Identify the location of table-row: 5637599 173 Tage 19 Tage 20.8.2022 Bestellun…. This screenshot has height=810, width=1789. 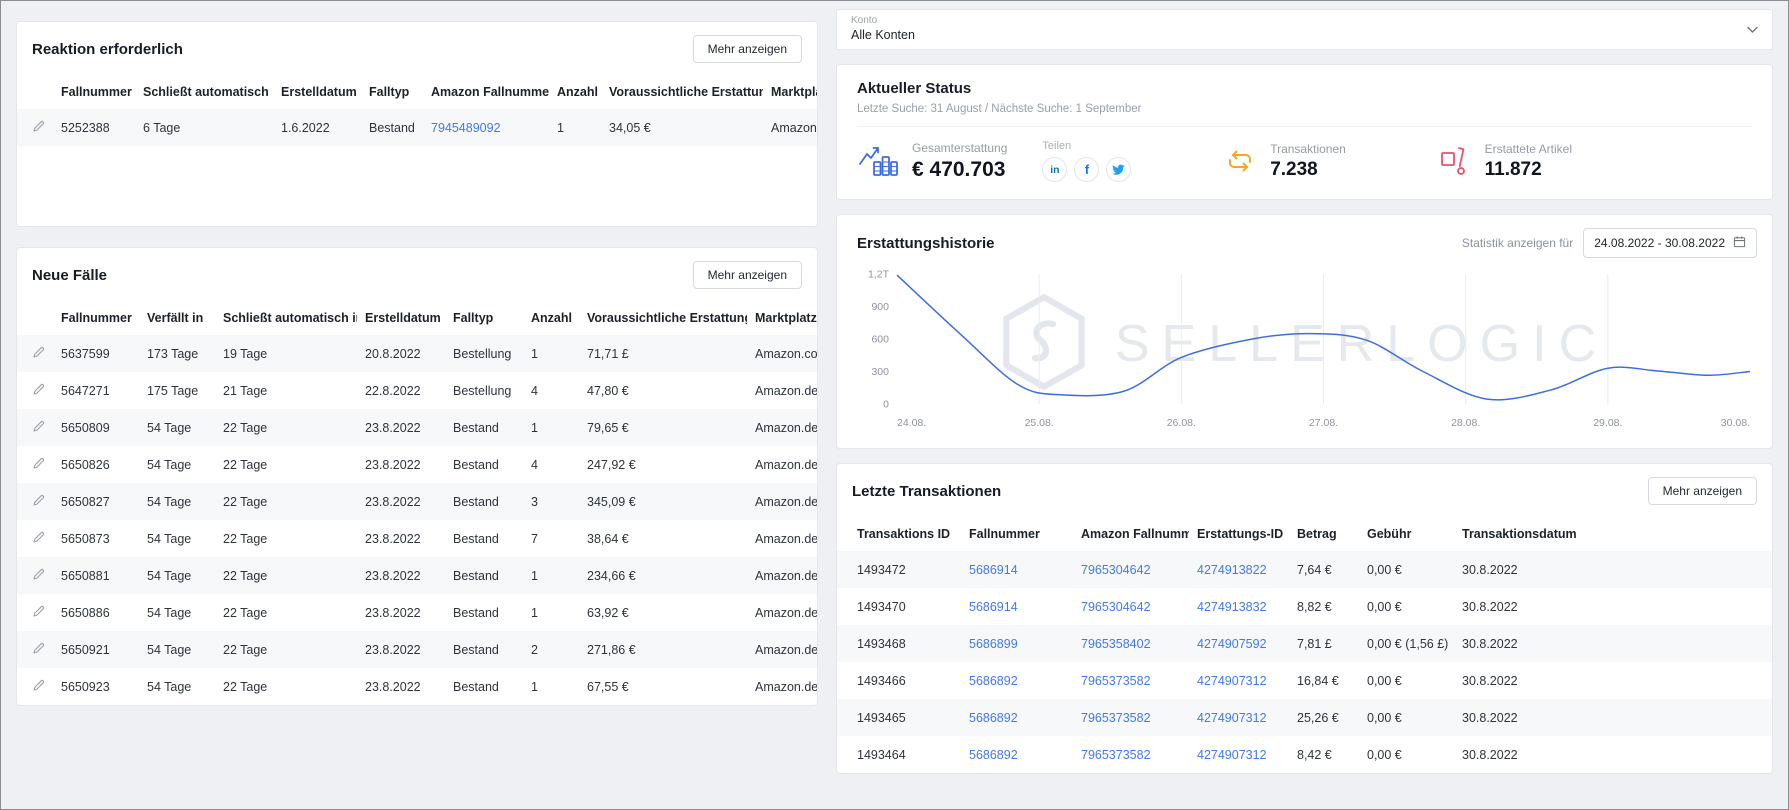
(417, 353).